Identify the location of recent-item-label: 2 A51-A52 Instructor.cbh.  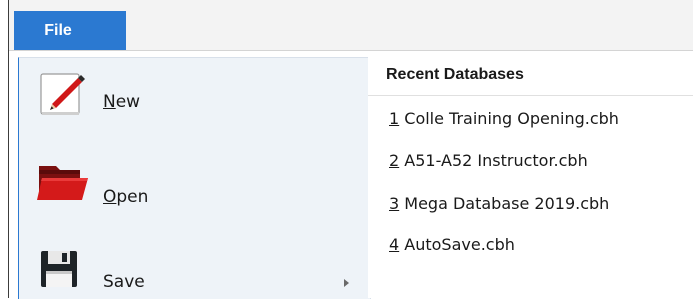
(488, 160).